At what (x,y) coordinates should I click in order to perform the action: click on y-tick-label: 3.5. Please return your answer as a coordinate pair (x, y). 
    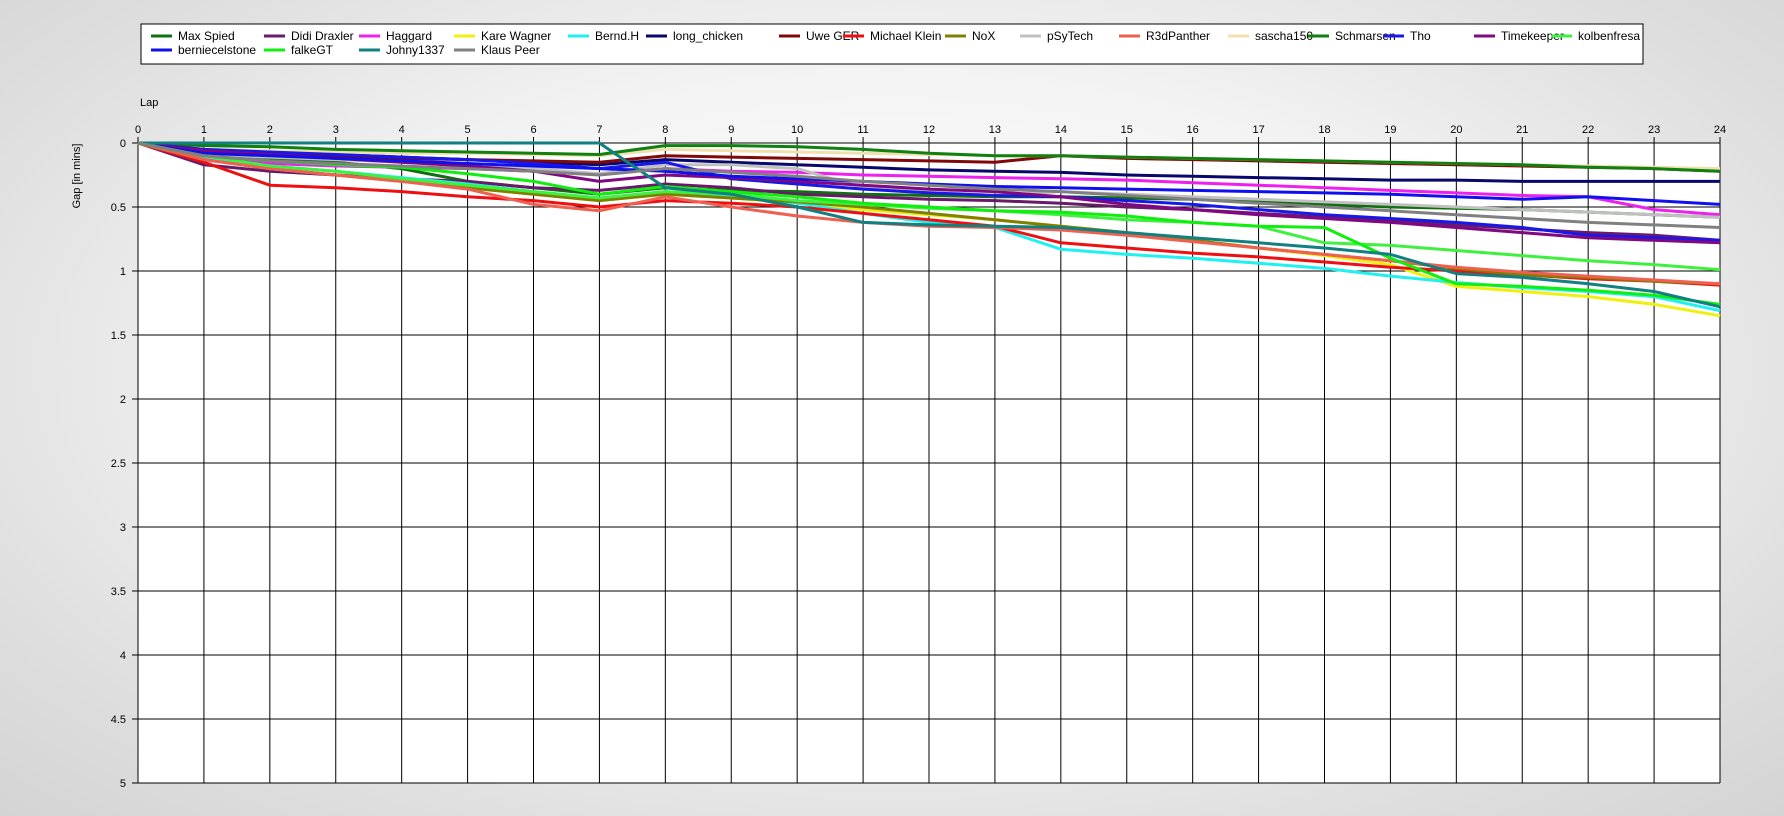
    Looking at the image, I should click on (118, 592).